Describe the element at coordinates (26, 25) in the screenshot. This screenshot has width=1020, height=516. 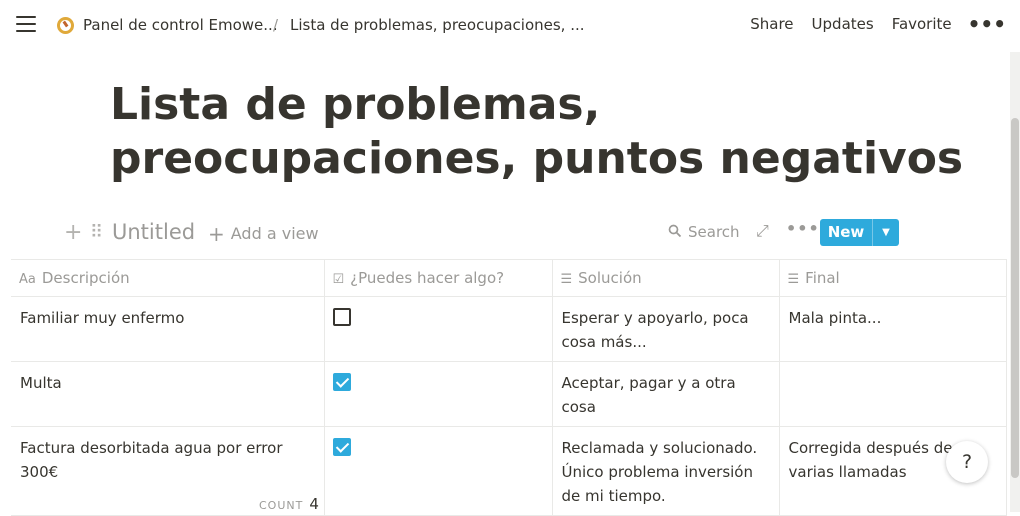
I see `sidebar-menu-icon` at that location.